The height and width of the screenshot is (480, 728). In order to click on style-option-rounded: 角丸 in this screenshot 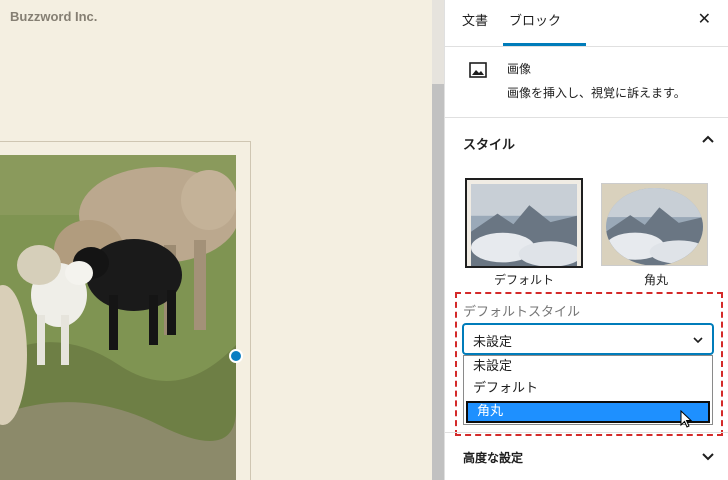, I will do `click(656, 234)`.